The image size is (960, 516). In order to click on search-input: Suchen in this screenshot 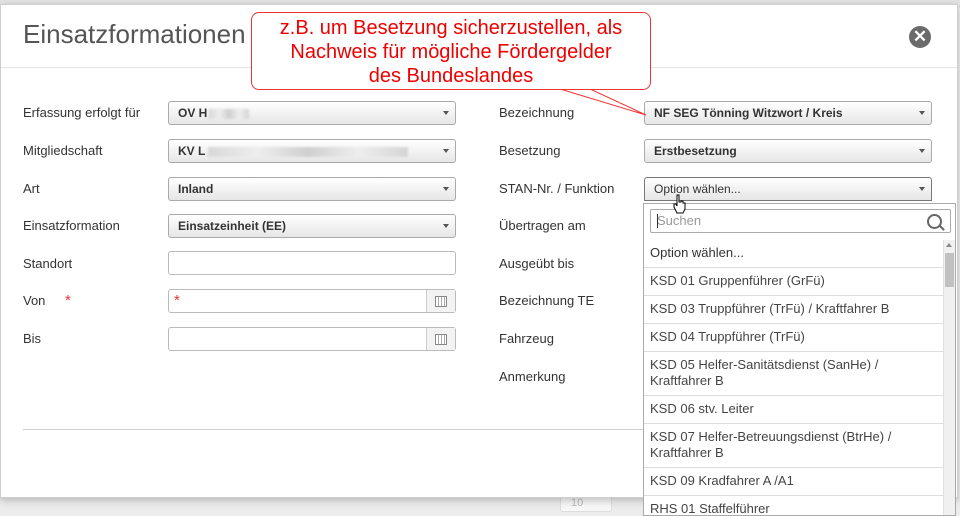, I will do `click(800, 221)`.